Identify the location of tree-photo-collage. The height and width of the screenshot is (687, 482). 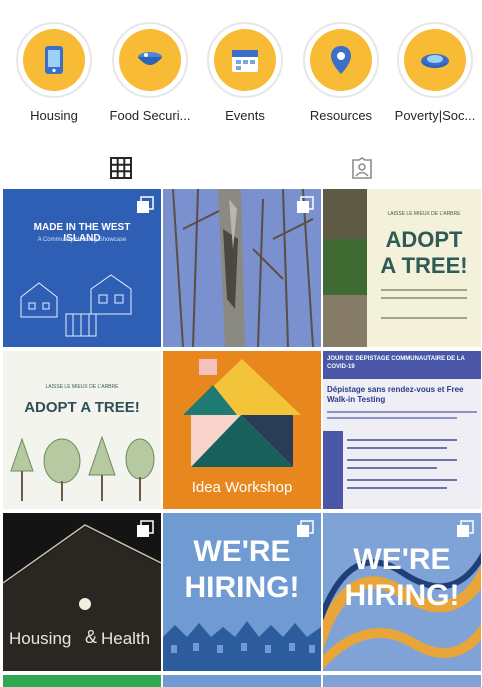
(345, 268).